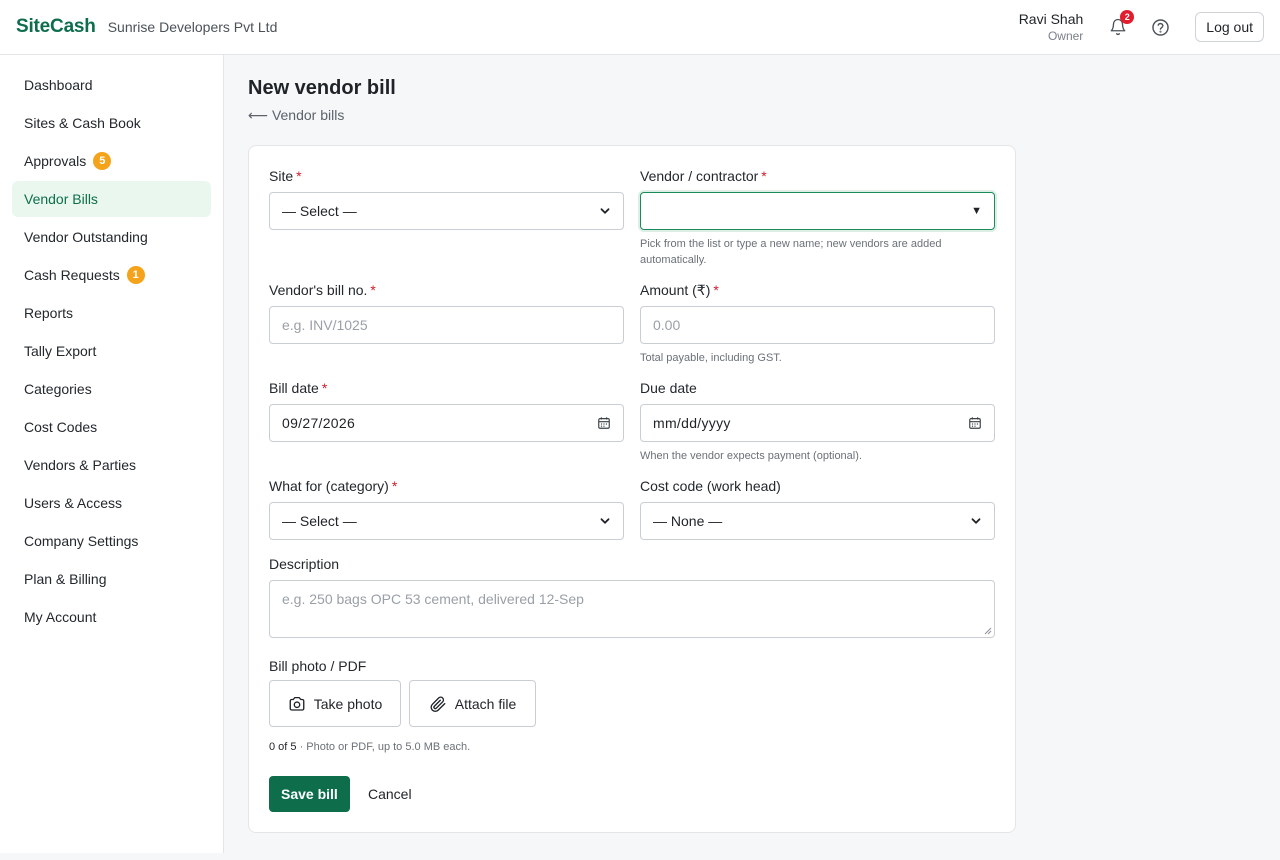 The image size is (1280, 860). I want to click on sidebar-item-vendors-parties: Vendors & Parties, so click(111, 465).